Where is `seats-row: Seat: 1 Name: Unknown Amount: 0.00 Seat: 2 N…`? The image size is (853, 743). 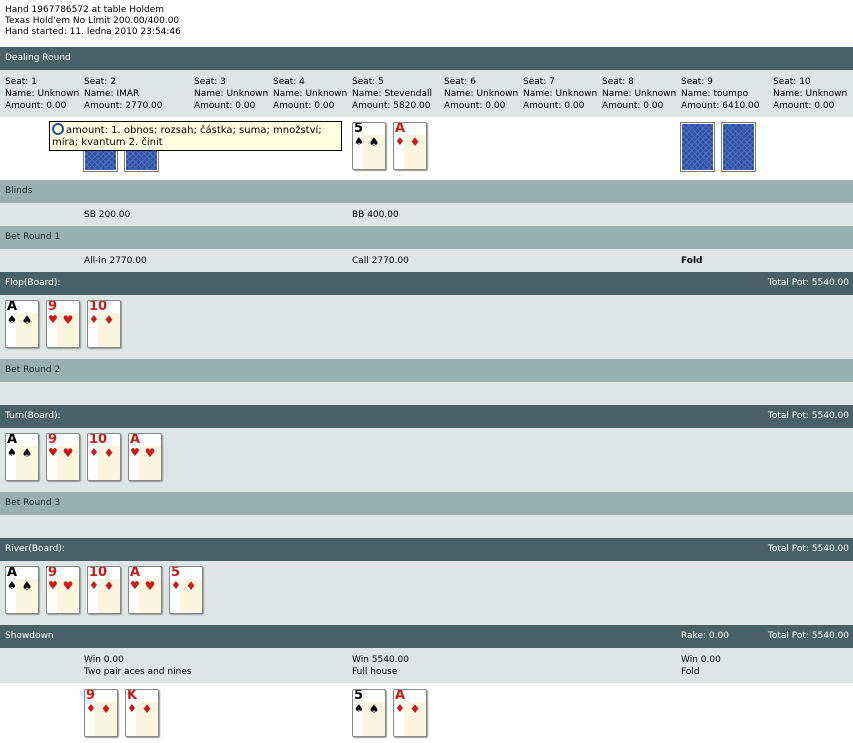
seats-row: Seat: 1 Name: Unknown Amount: 0.00 Seat: 2 N… is located at coordinates (426, 93).